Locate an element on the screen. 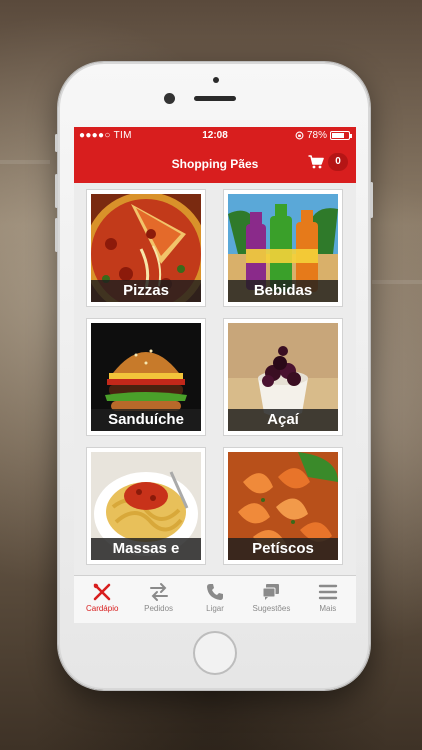 The width and height of the screenshot is (422, 750). tab-label: Ligar is located at coordinates (215, 608).